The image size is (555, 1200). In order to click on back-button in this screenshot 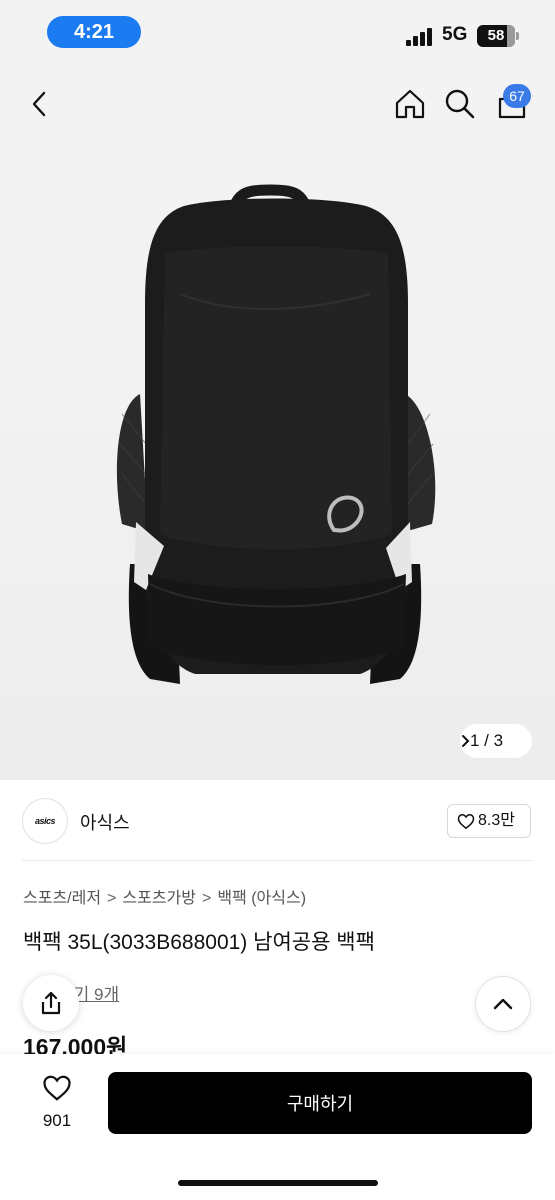, I will do `click(40, 104)`.